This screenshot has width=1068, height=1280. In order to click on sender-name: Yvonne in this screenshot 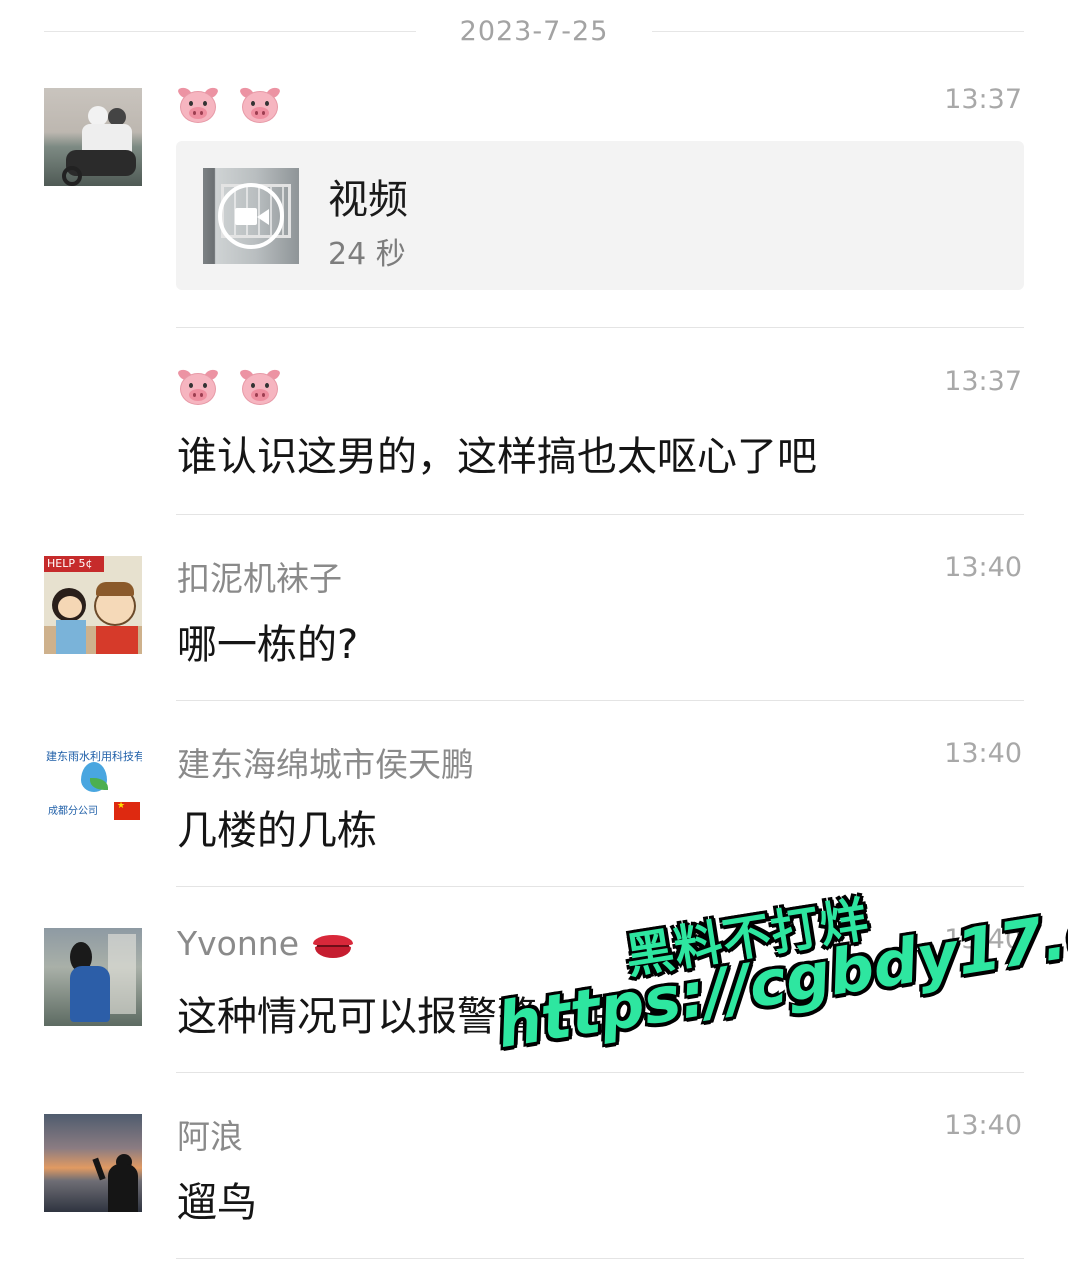, I will do `click(265, 943)`.